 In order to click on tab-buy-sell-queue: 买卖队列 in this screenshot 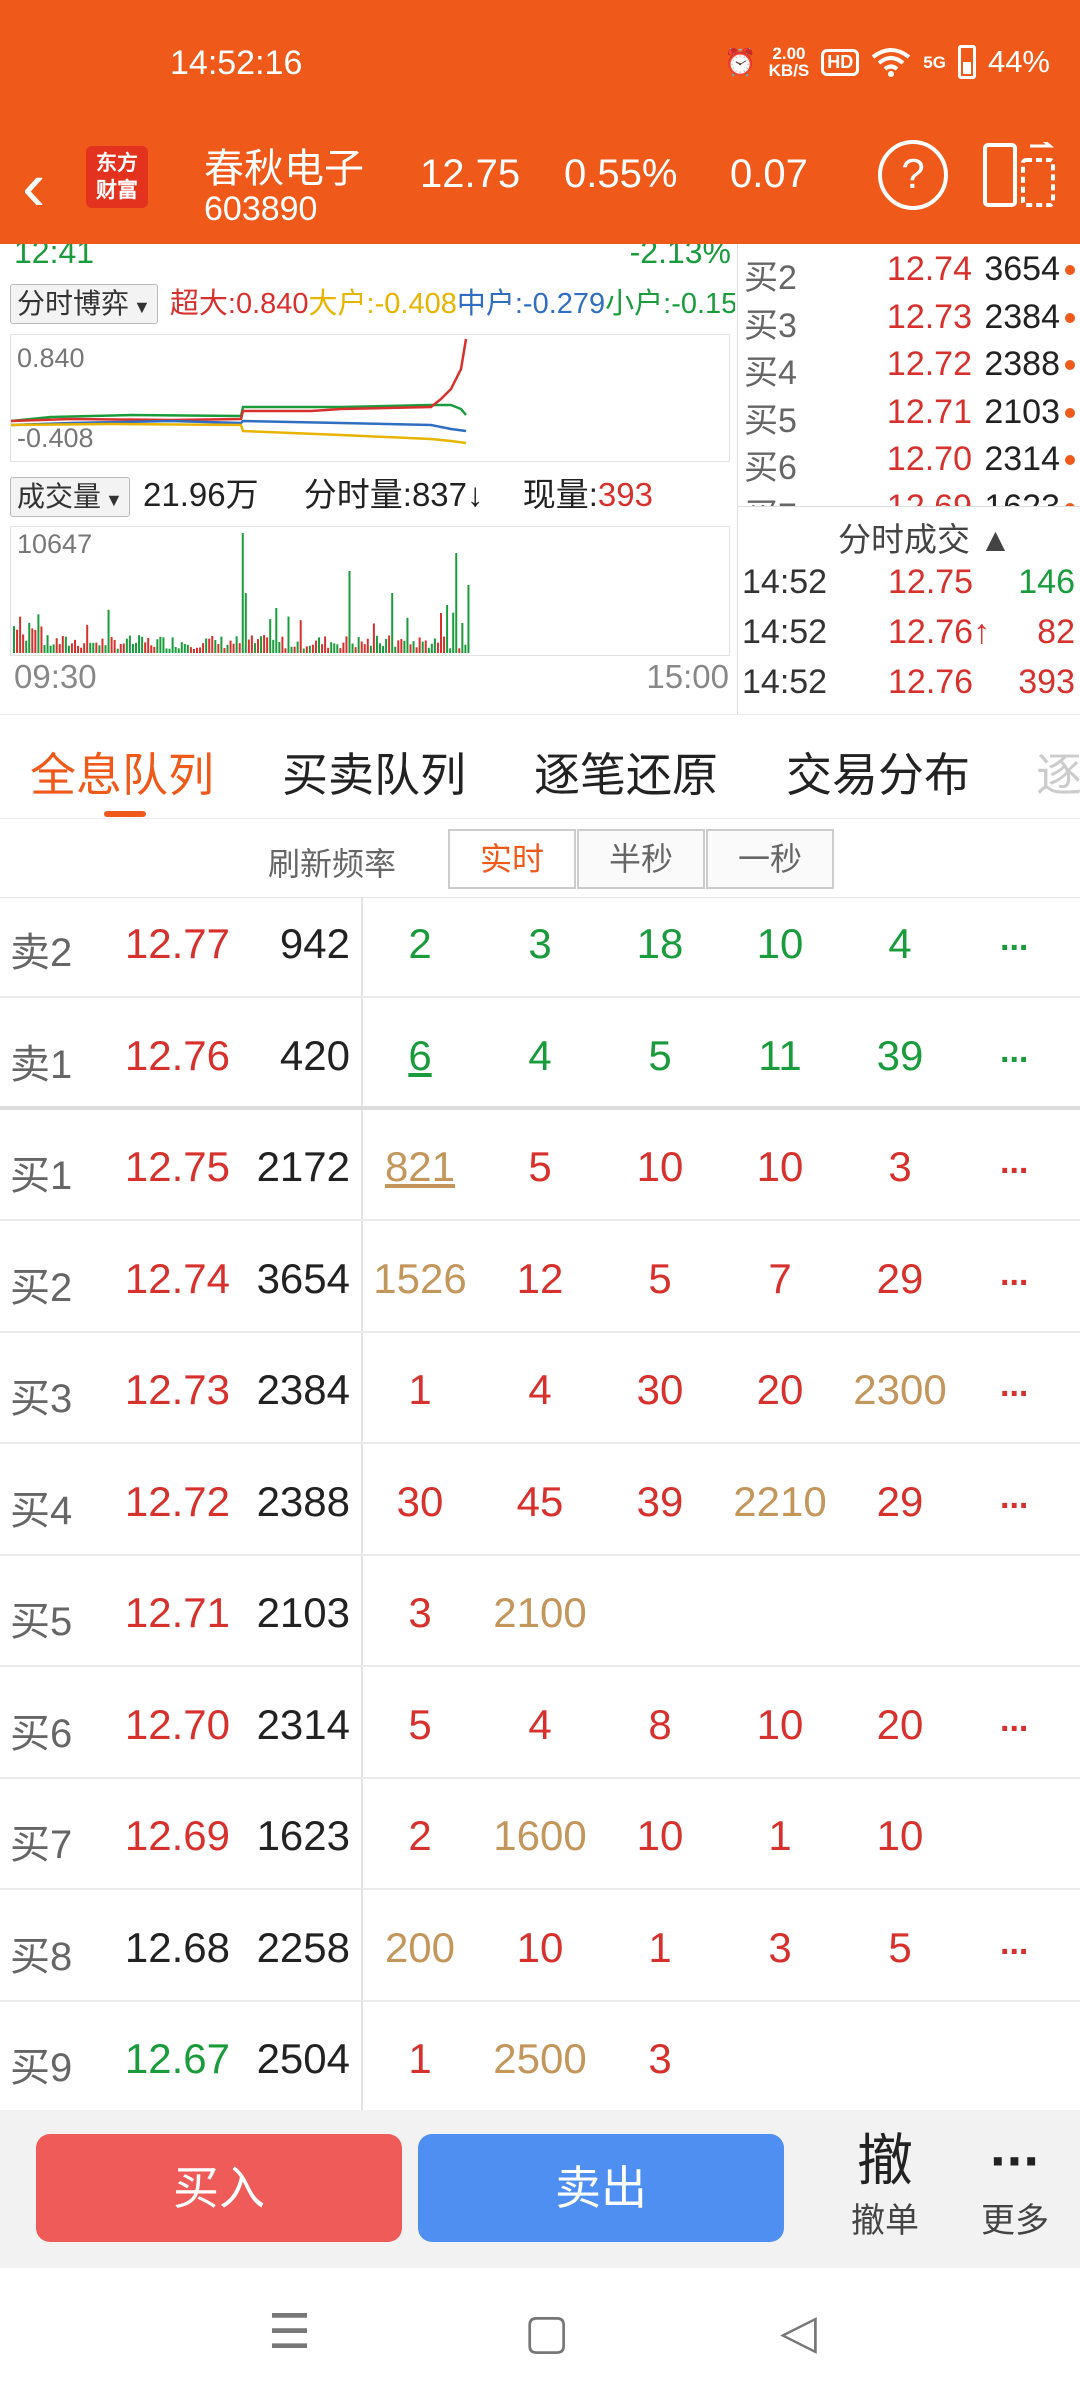, I will do `click(374, 772)`.